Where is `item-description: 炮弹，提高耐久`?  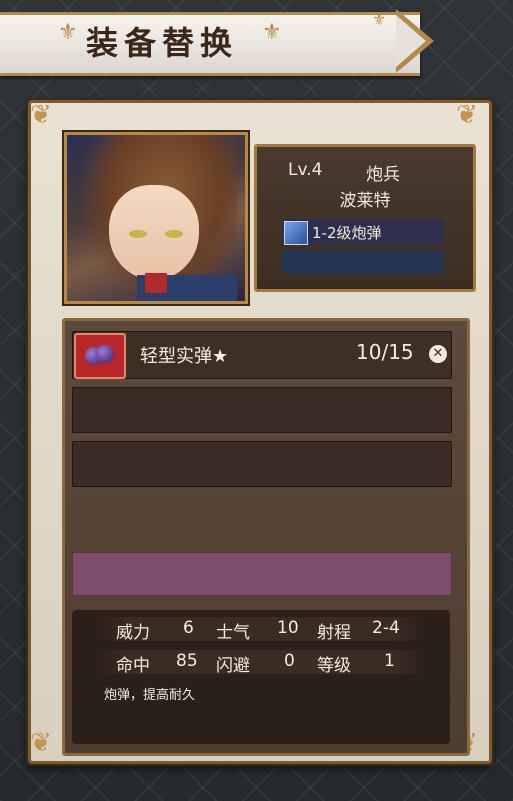 item-description: 炮弹，提高耐久 is located at coordinates (150, 695).